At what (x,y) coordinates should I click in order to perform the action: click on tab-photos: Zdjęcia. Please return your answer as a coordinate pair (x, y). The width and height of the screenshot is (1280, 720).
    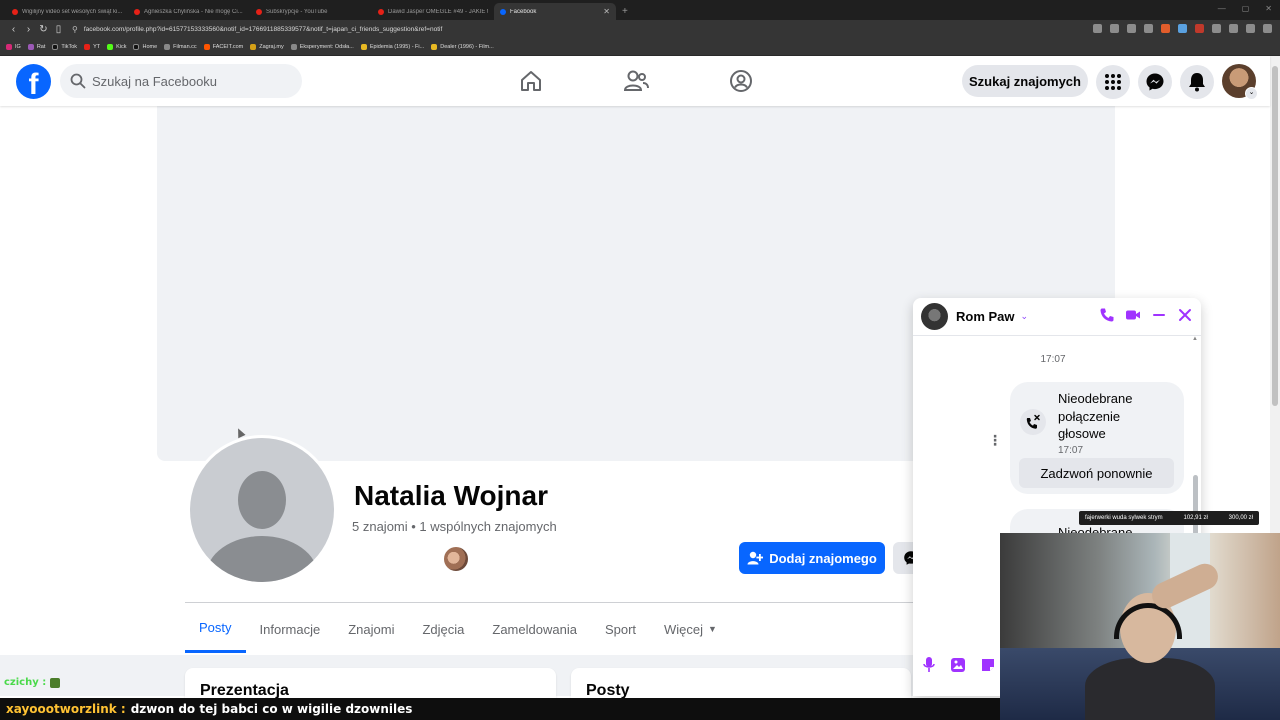
    Looking at the image, I should click on (443, 629).